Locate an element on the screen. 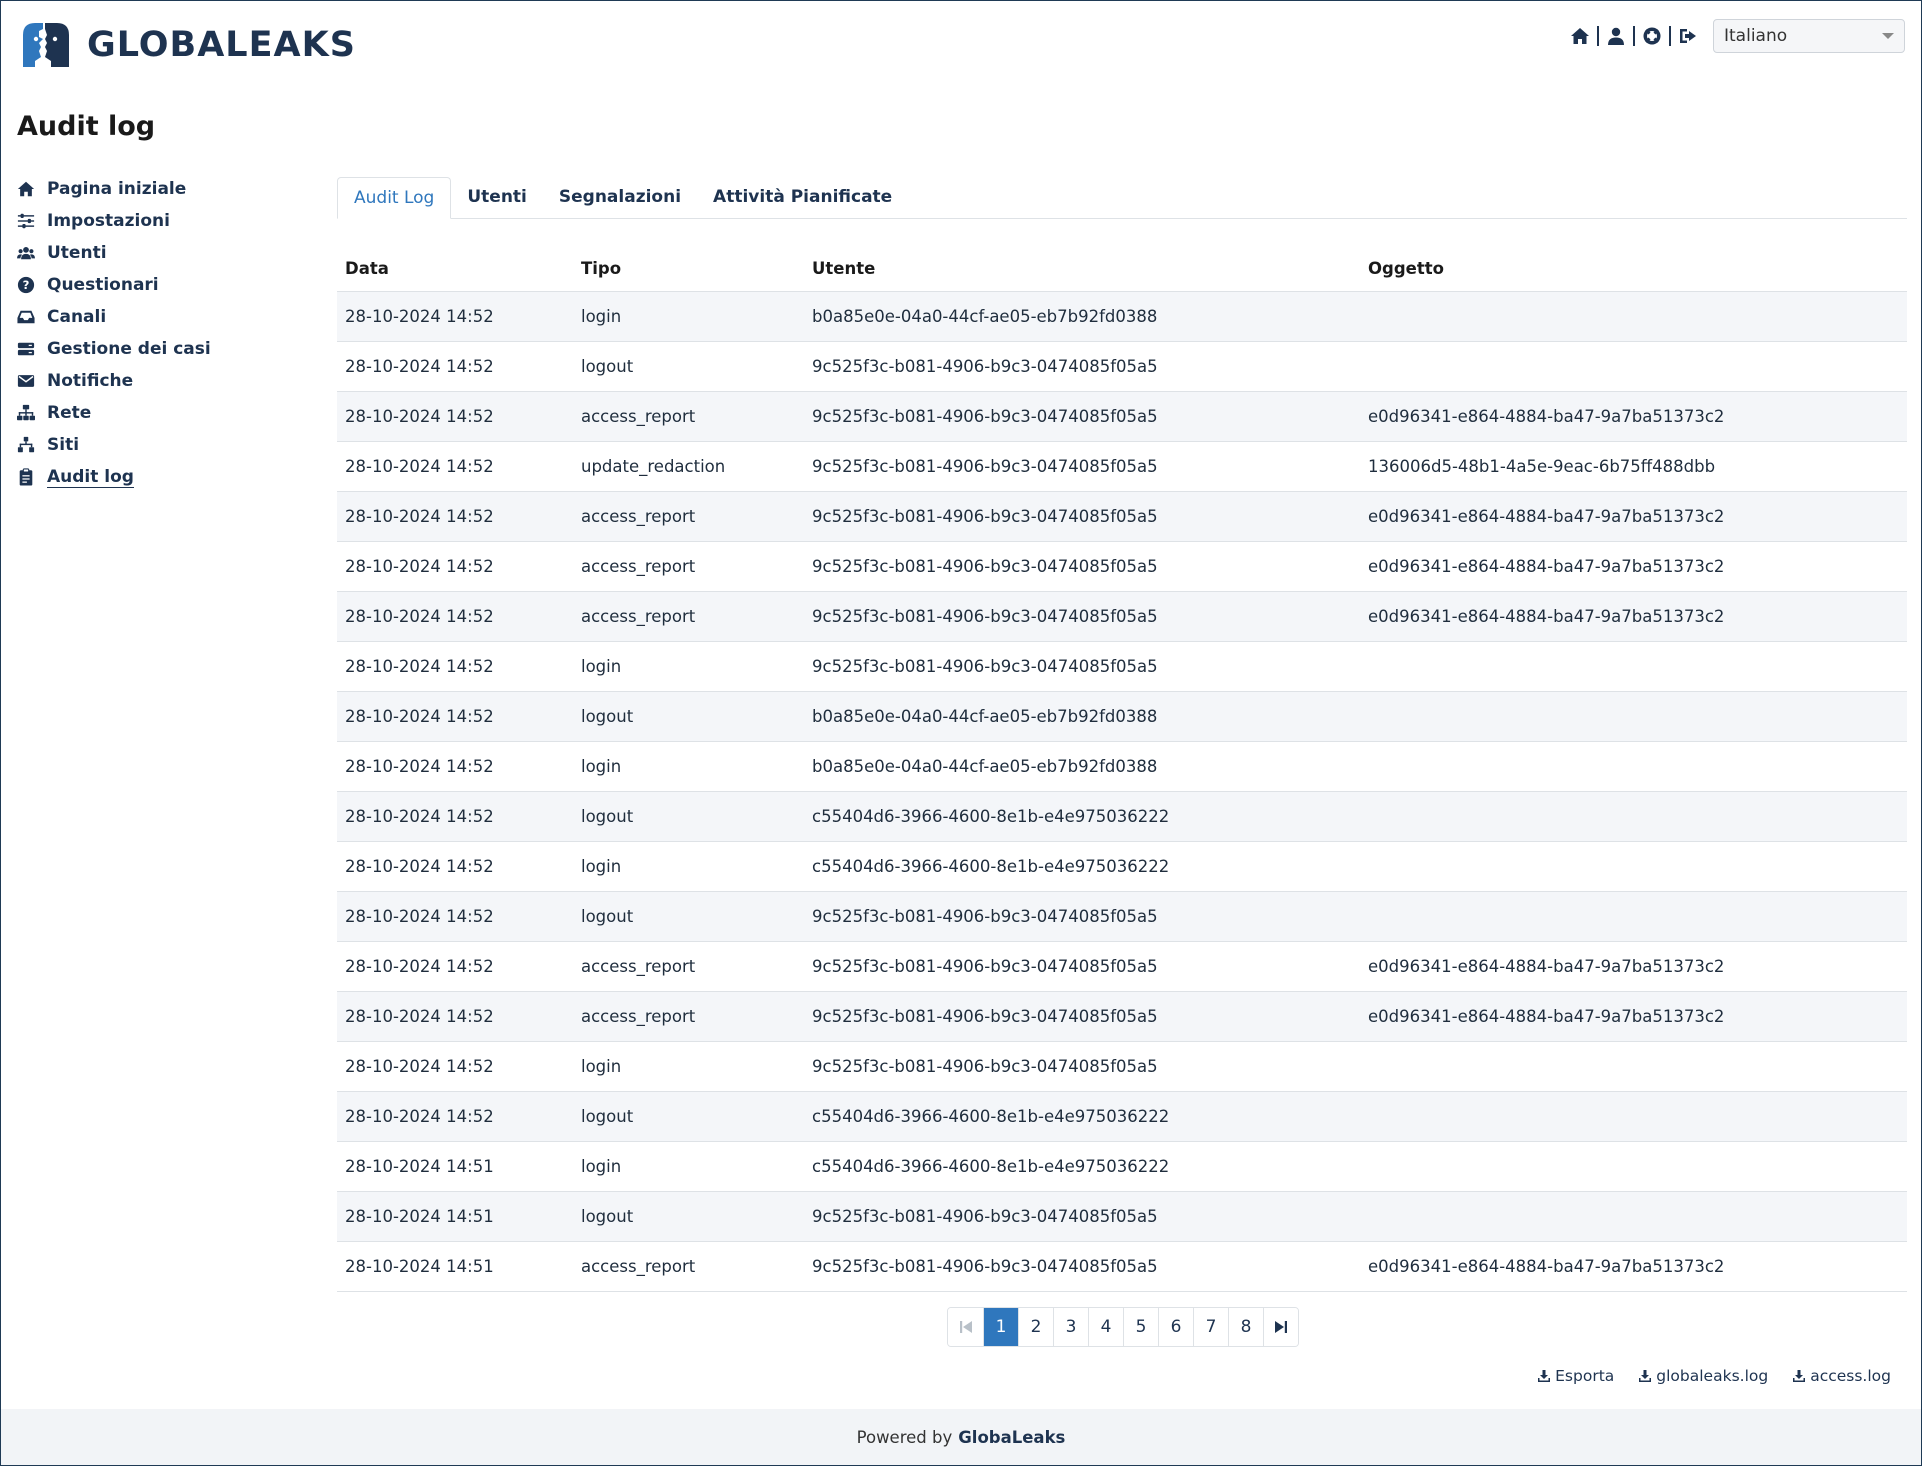 The image size is (1922, 1466). column-header-data: Data is located at coordinates (455, 269).